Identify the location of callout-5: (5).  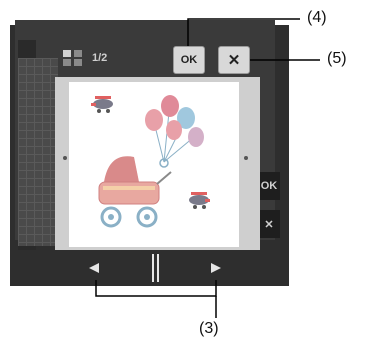
(337, 58).